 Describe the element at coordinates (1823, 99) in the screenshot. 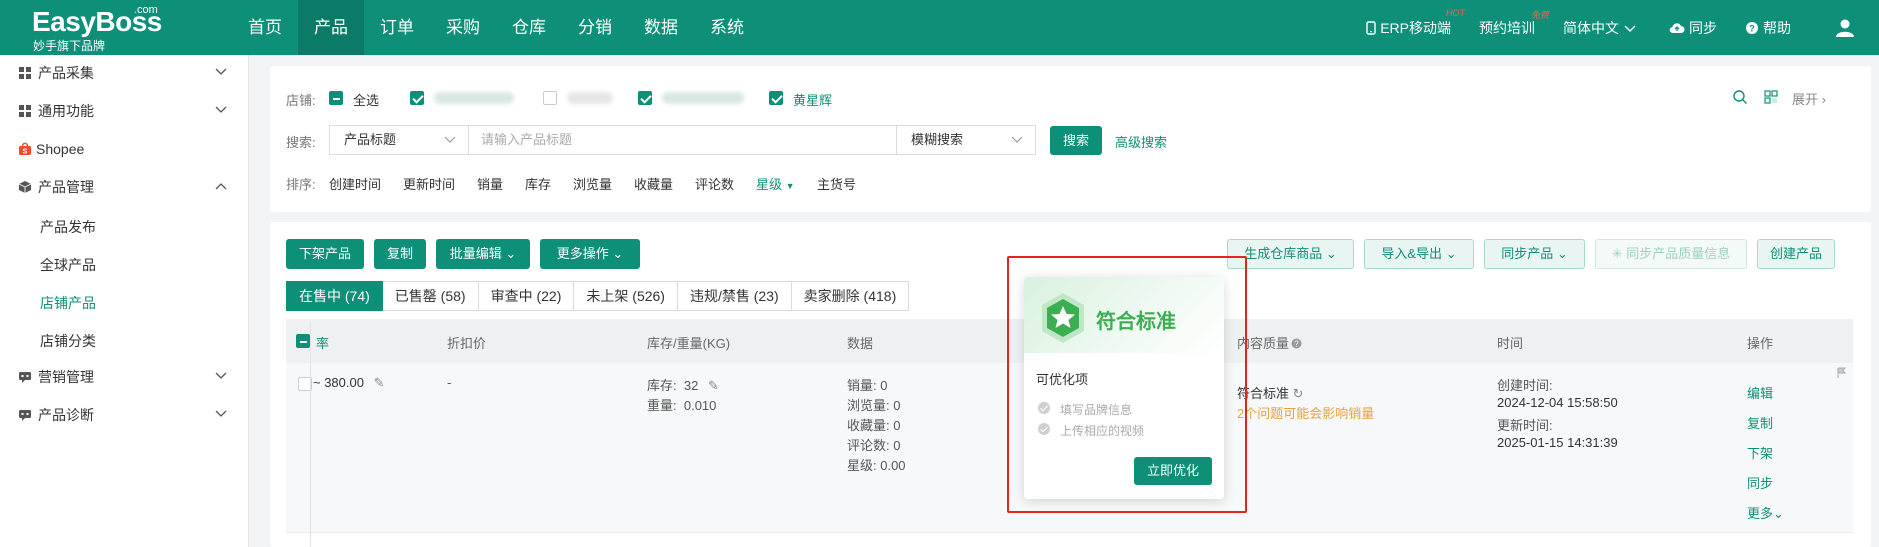

I see `chevron-right-icon: ›` at that location.